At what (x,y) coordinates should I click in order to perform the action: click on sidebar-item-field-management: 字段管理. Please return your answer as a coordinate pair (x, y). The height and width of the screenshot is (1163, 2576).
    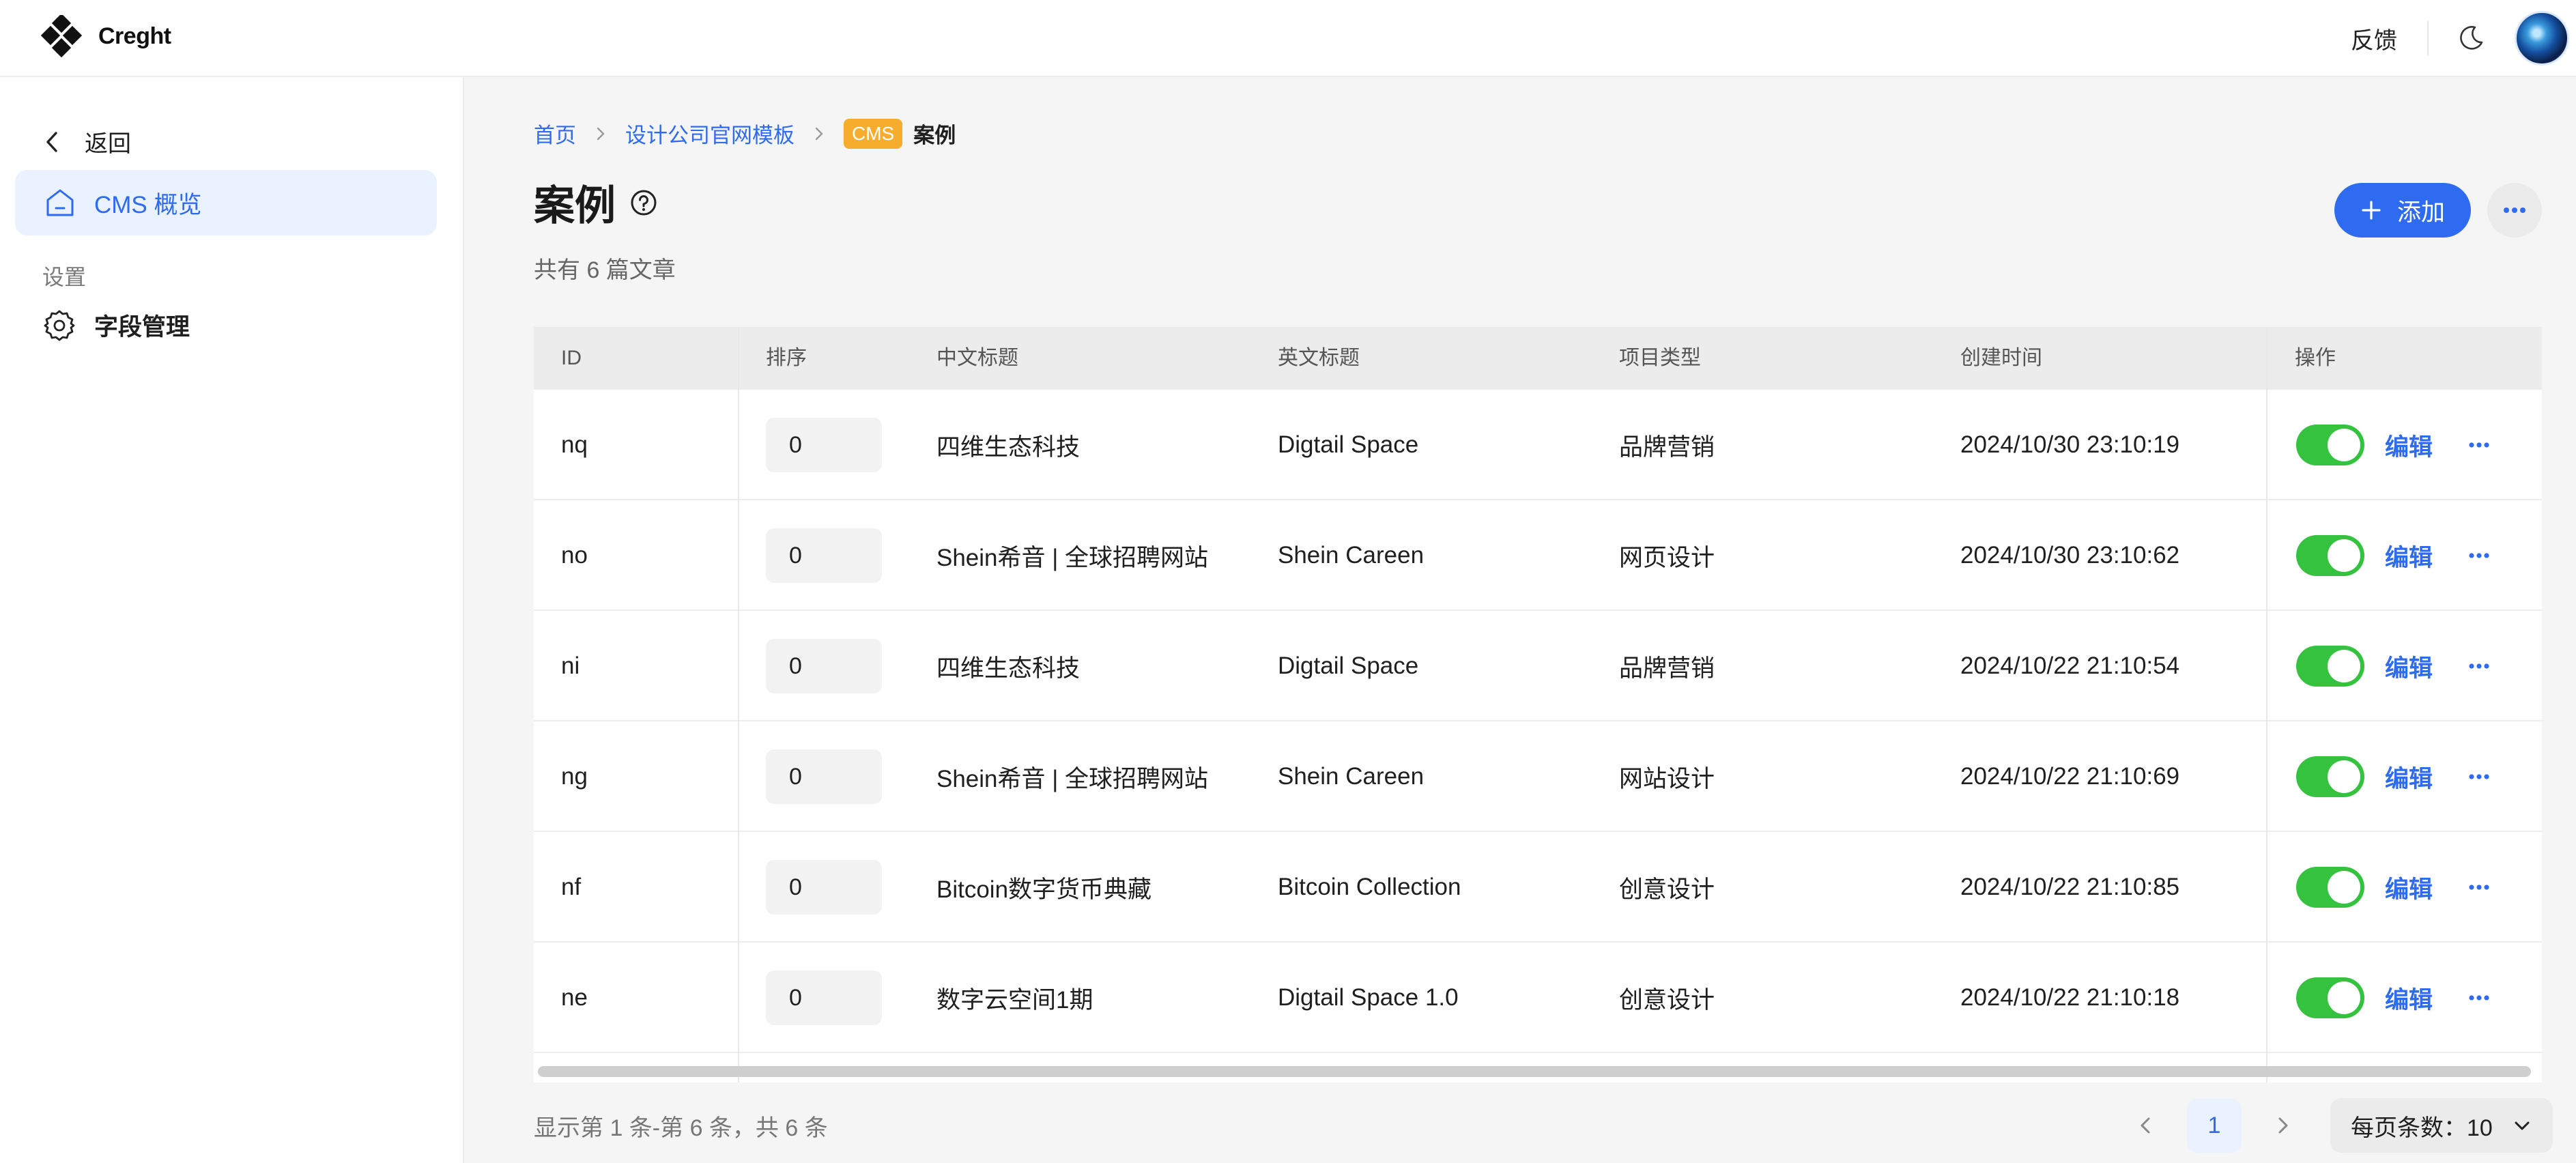
    Looking at the image, I should click on (116, 325).